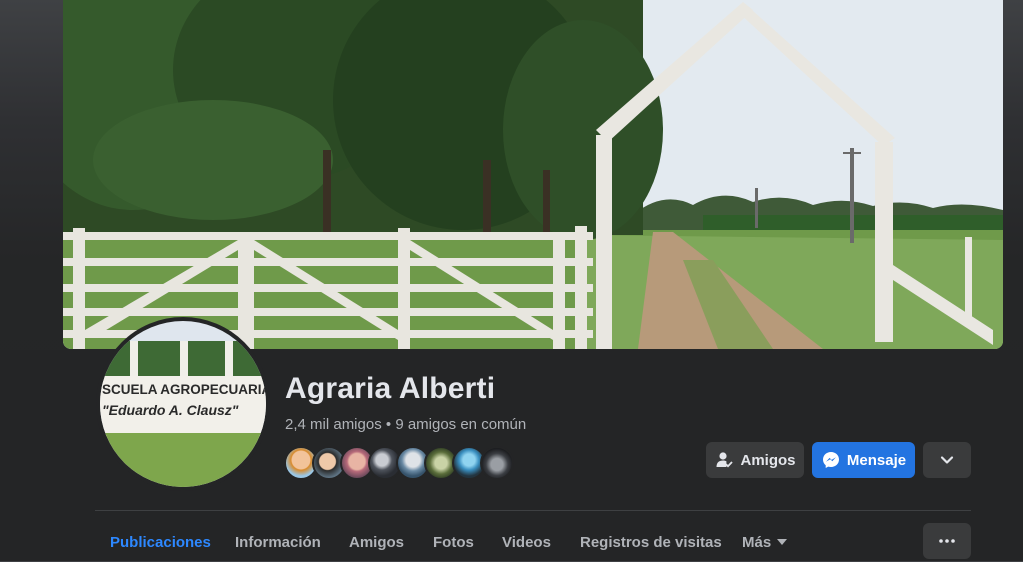  Describe the element at coordinates (333, 424) in the screenshot. I see `friends-count: 2,4 mil amigos` at that location.